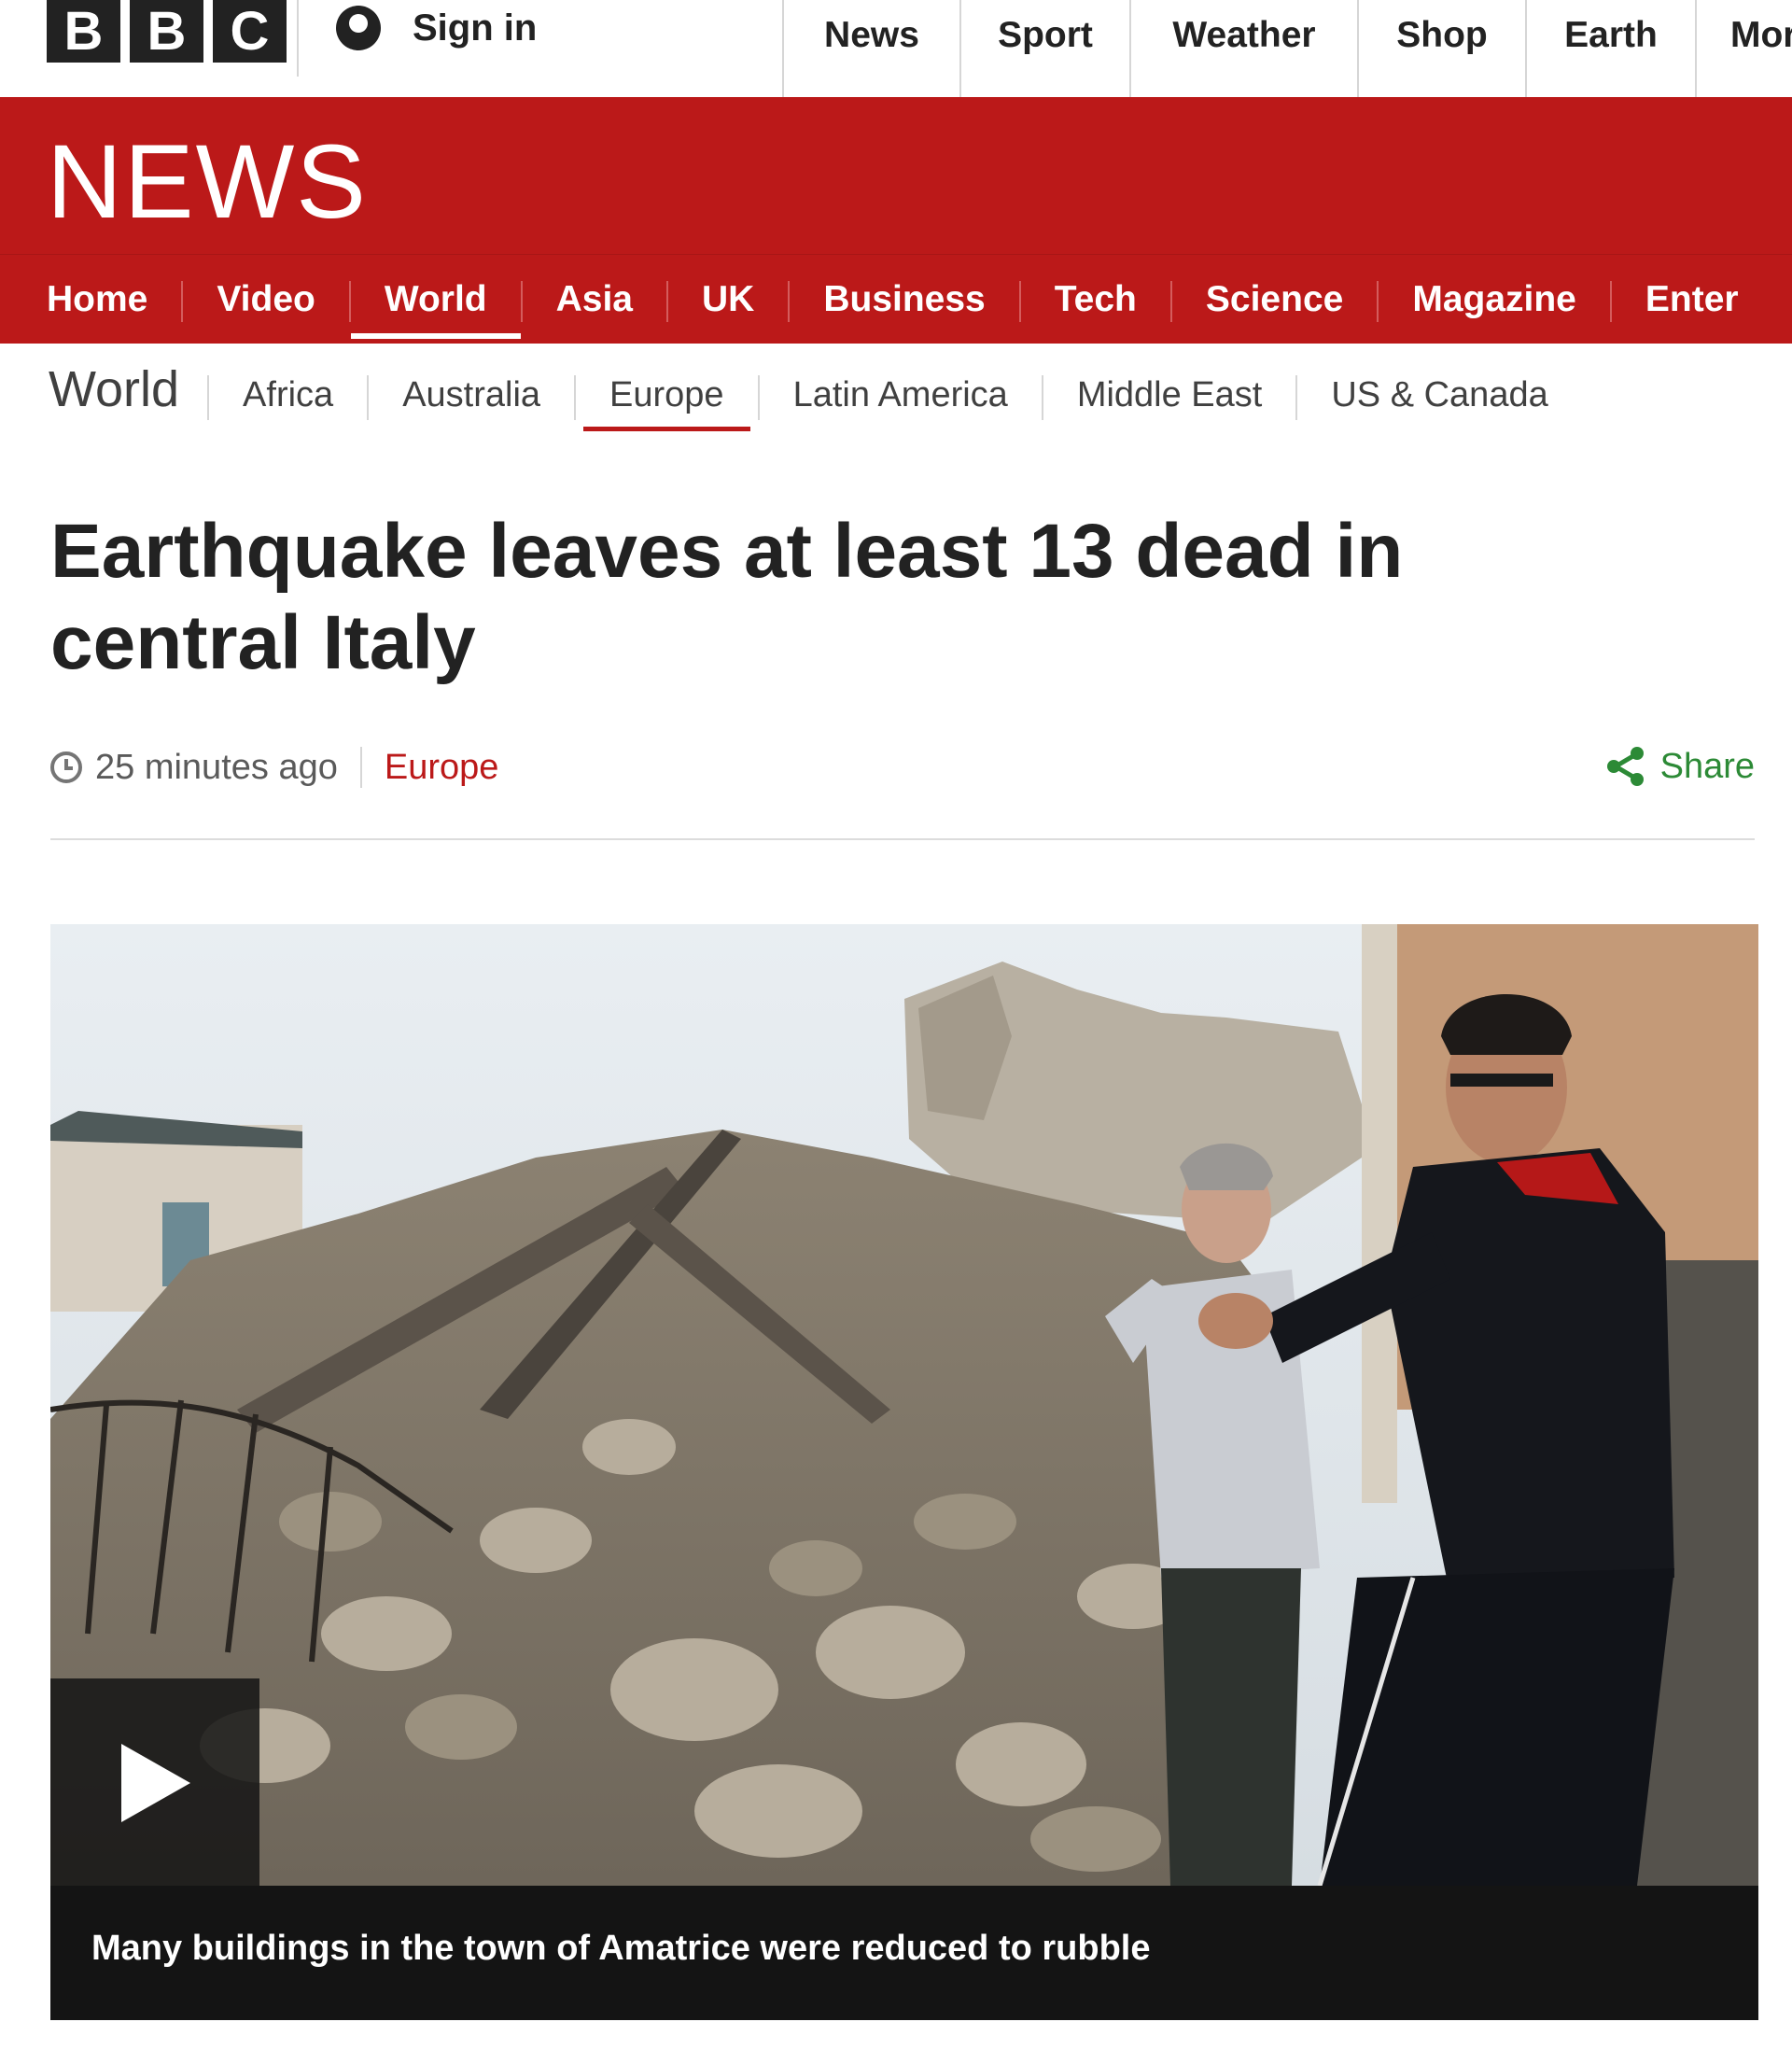  What do you see at coordinates (1044, 49) in the screenshot?
I see `top-nav-sport: Sport` at bounding box center [1044, 49].